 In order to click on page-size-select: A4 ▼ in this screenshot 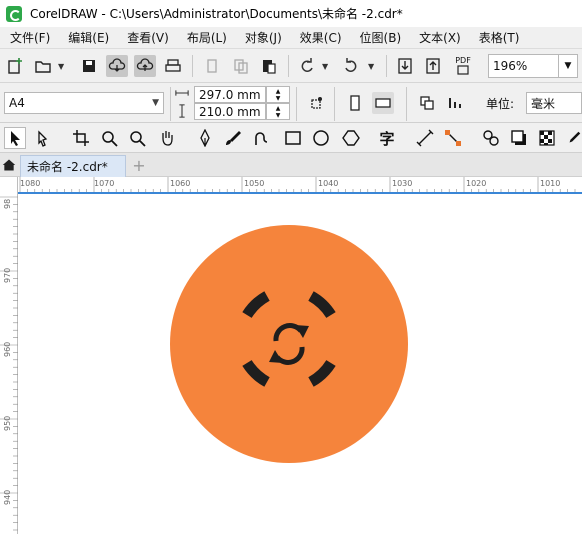, I will do `click(84, 103)`.